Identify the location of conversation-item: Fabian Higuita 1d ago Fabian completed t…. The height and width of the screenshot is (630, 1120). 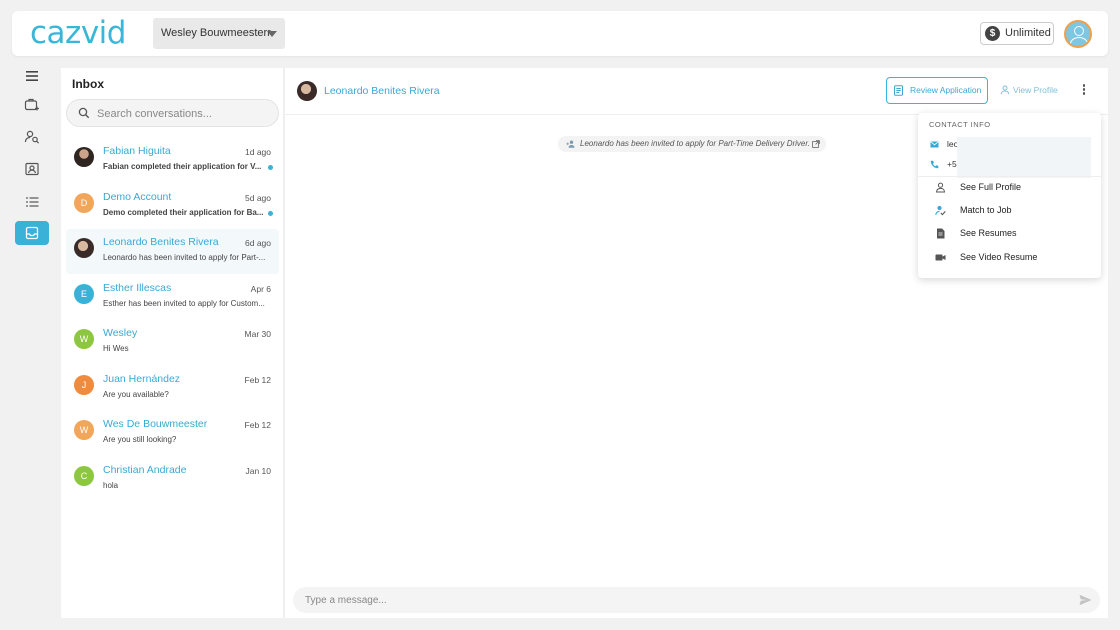
(172, 160).